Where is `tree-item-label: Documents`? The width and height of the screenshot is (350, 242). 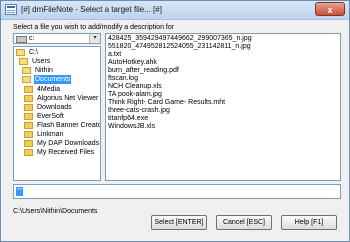
tree-item-label: Documents is located at coordinates (53, 79).